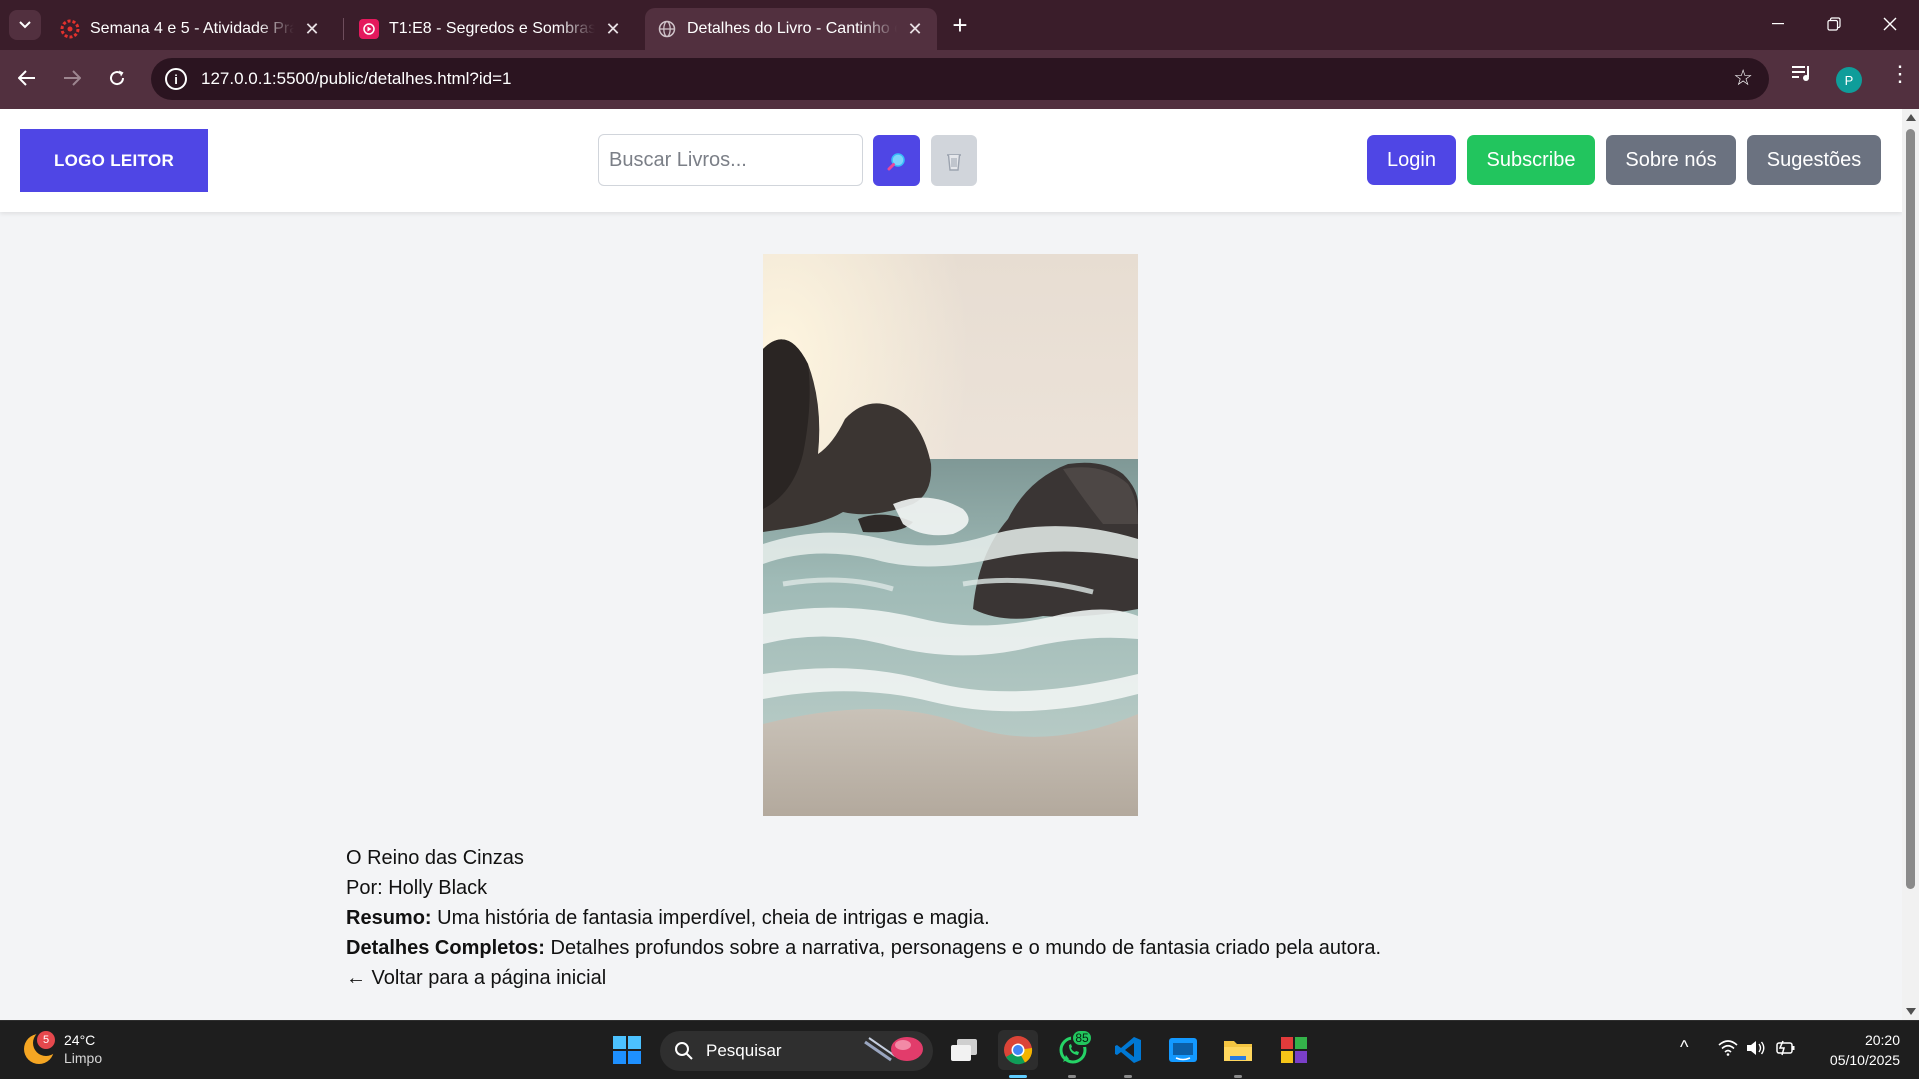 This screenshot has height=1079, width=1919. I want to click on tab-title: Detalhes do Livro - Cantinho do, so click(792, 28).